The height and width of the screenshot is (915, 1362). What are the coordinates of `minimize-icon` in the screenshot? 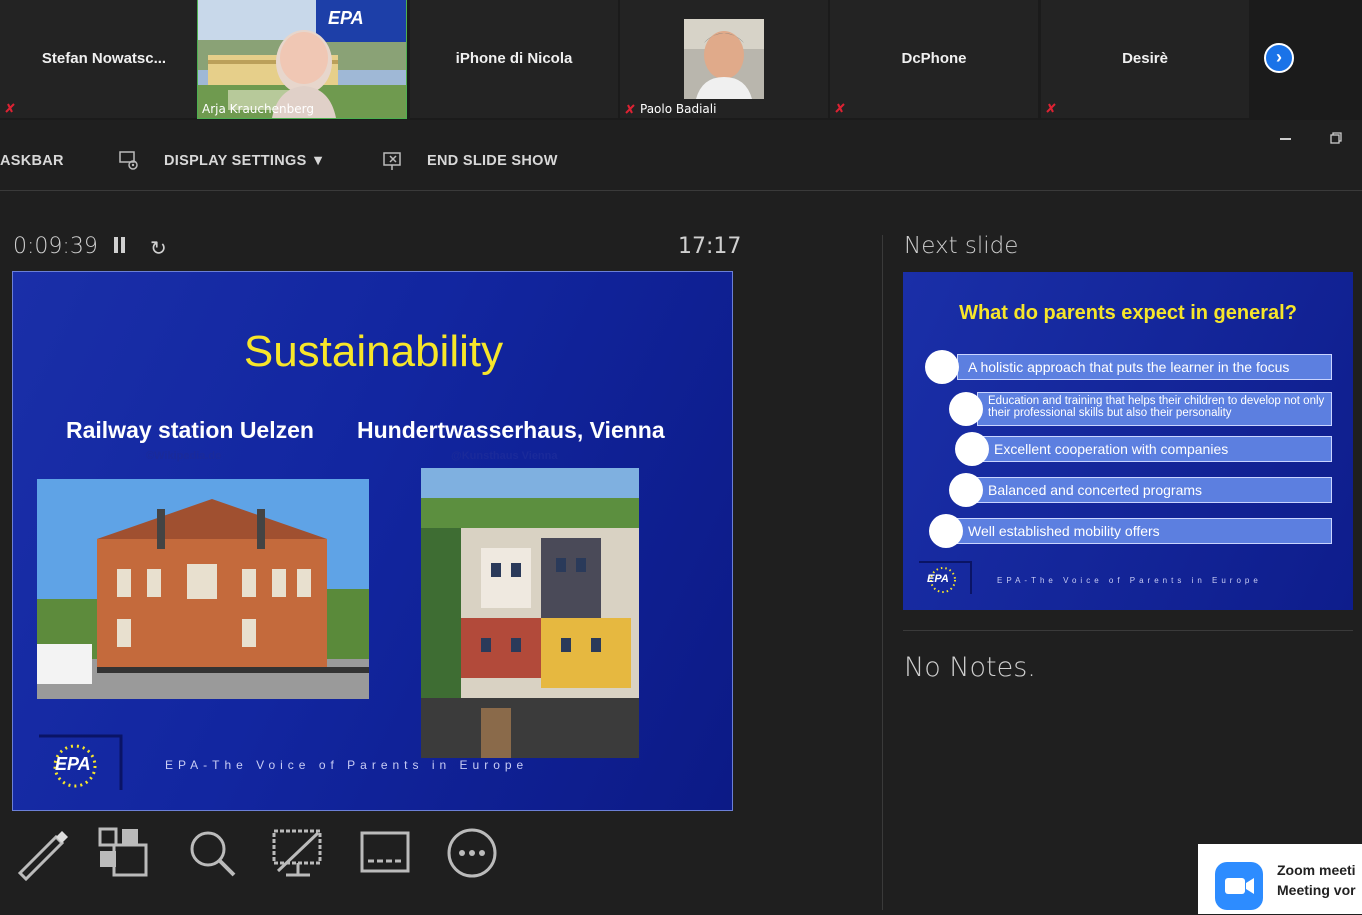 It's located at (1285, 139).